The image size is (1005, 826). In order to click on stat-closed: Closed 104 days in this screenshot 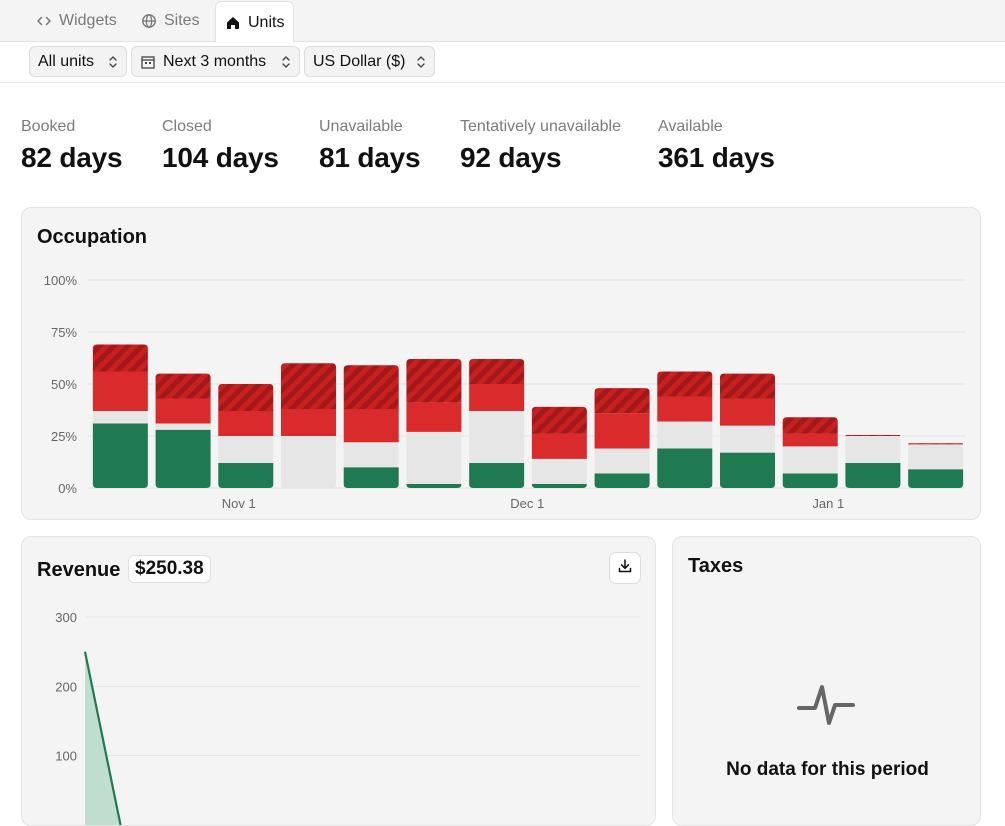, I will do `click(220, 146)`.